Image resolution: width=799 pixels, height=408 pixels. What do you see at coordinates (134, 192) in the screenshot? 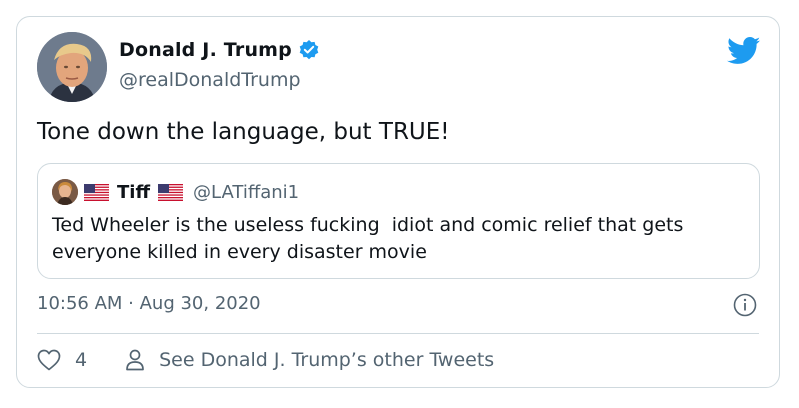
I see `quoted-author-name: Tiff` at bounding box center [134, 192].